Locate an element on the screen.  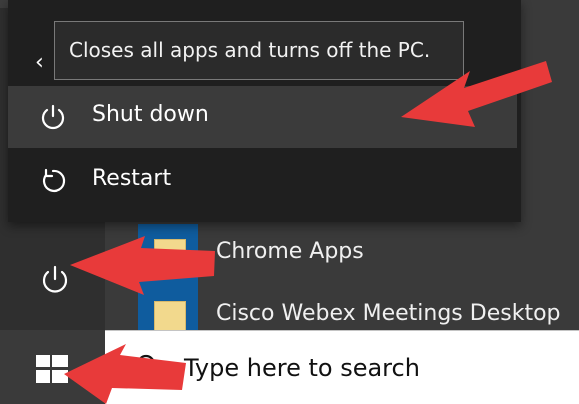
windows-logo-icon is located at coordinates (52, 369).